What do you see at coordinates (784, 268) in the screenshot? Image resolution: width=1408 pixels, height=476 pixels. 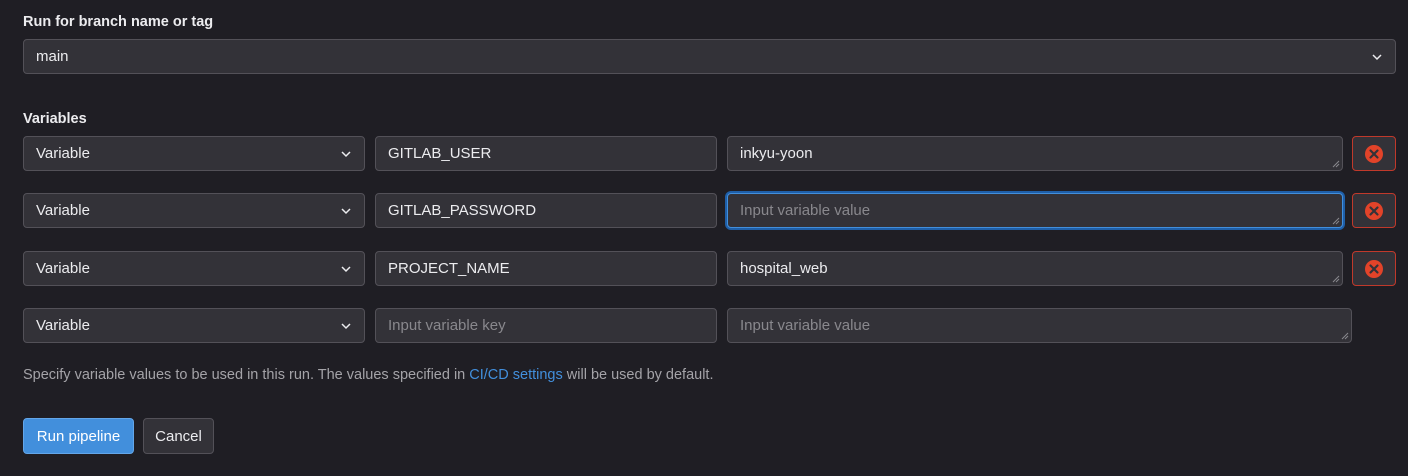 I see `variable-value-text: hospital_web` at bounding box center [784, 268].